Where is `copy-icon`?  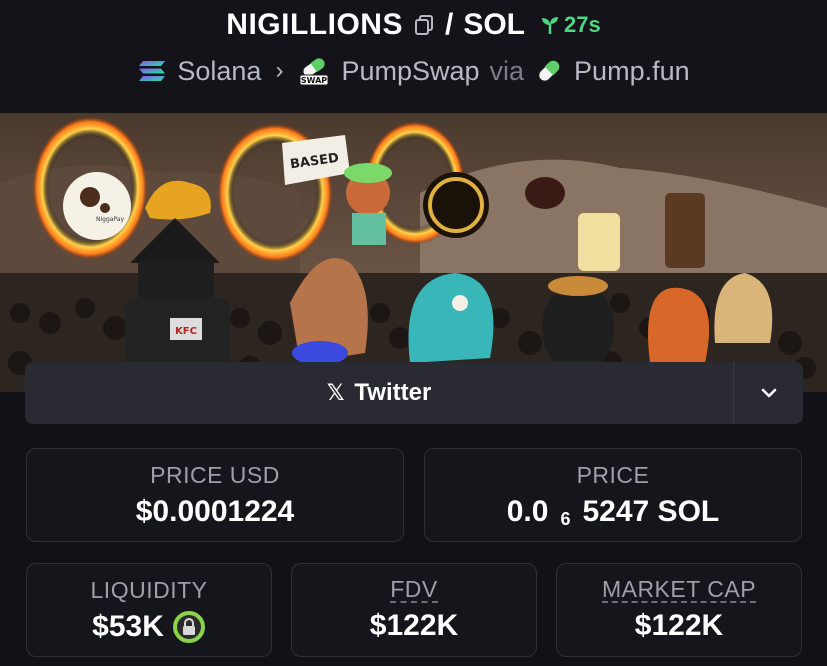 copy-icon is located at coordinates (424, 25).